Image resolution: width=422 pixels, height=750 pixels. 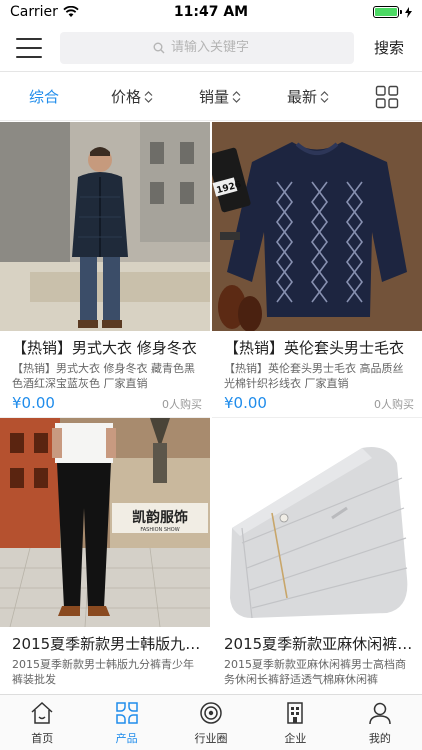 What do you see at coordinates (42, 712) in the screenshot?
I see `home-icon` at bounding box center [42, 712].